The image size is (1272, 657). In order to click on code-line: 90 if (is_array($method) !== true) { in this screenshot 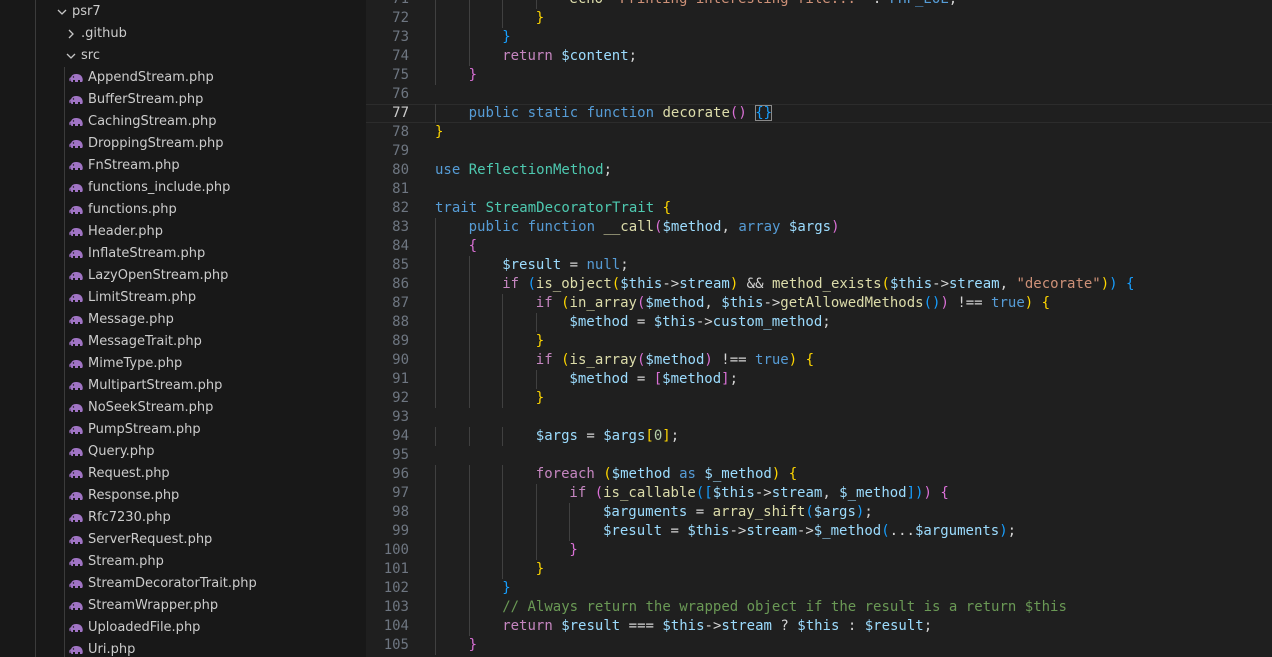, I will do `click(819, 360)`.